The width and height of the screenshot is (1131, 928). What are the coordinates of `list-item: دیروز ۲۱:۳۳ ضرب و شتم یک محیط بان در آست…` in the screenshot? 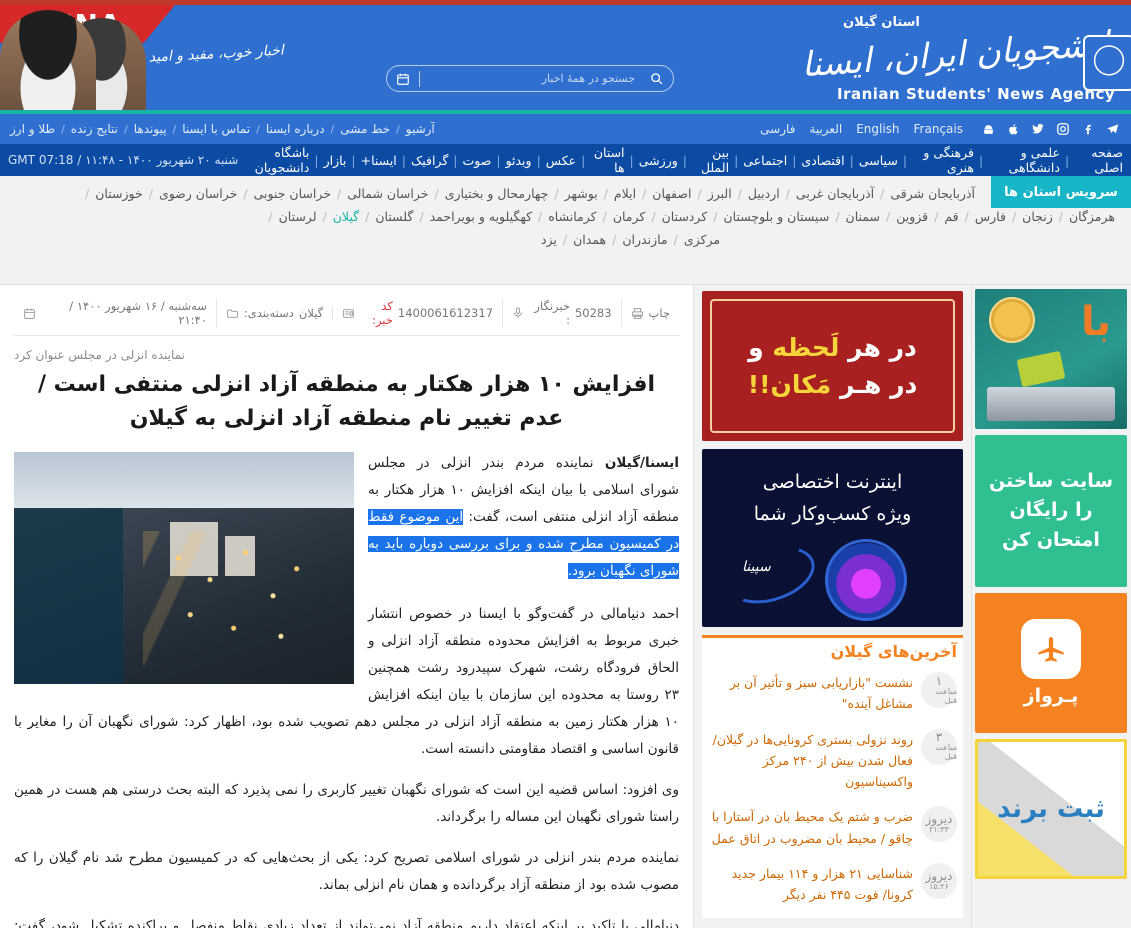 It's located at (832, 827).